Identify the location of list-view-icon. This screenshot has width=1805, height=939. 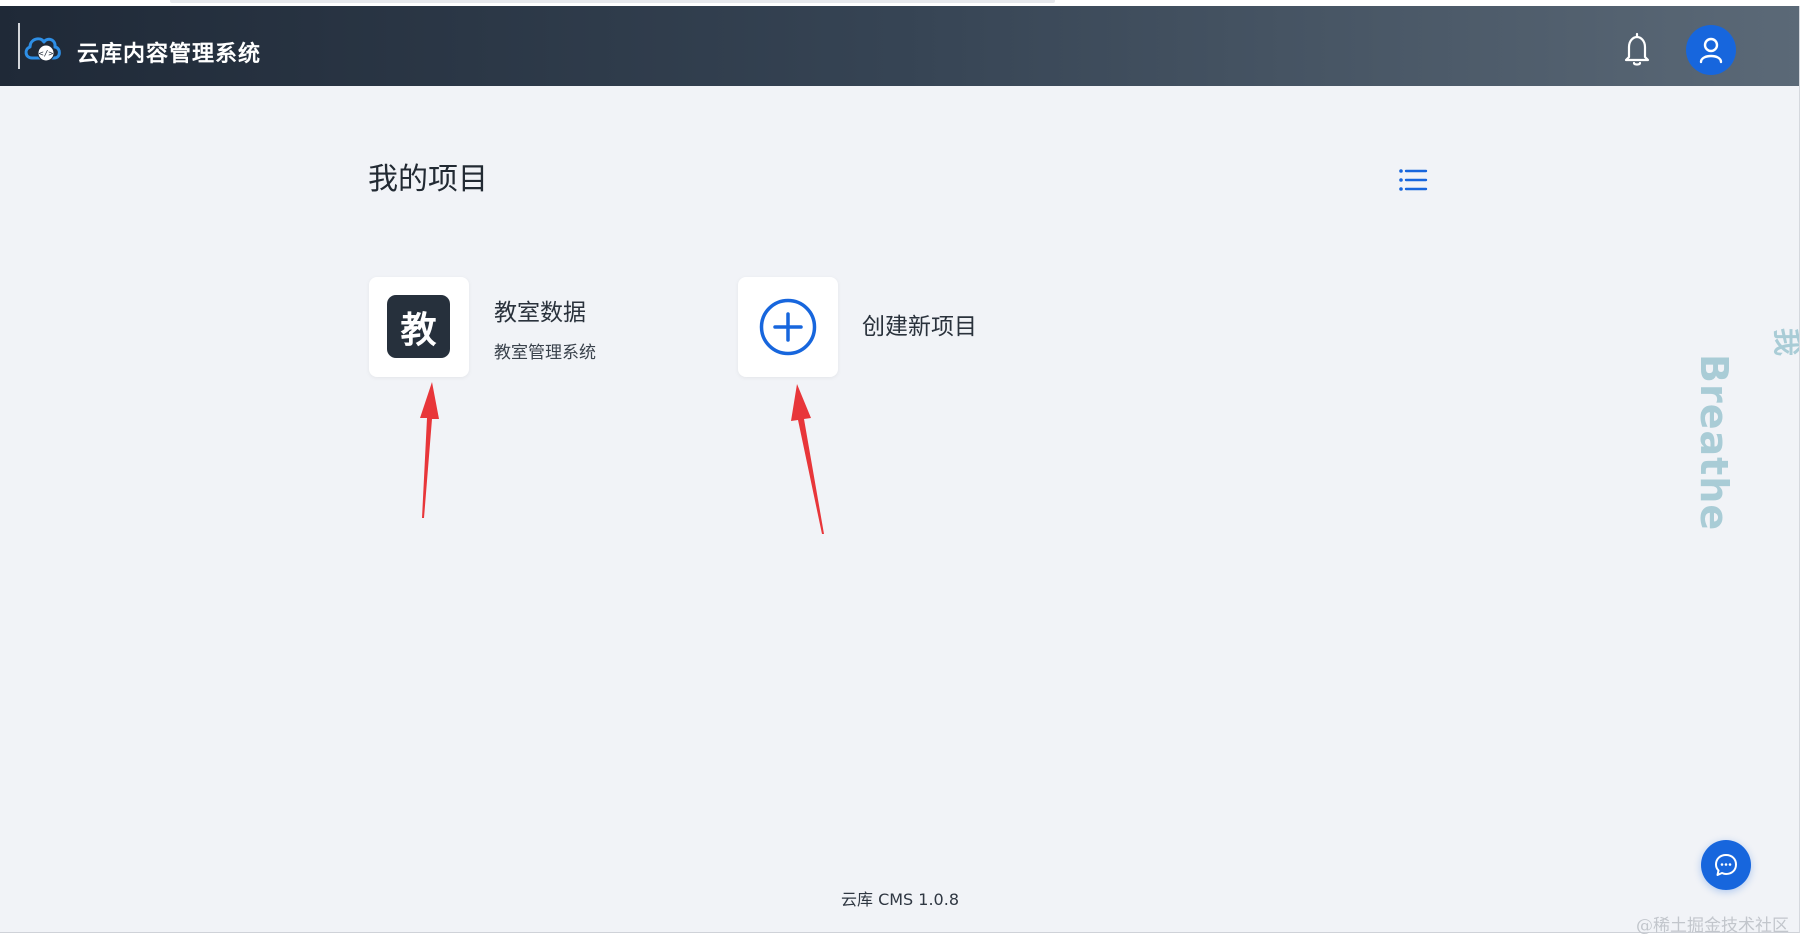
(1413, 180).